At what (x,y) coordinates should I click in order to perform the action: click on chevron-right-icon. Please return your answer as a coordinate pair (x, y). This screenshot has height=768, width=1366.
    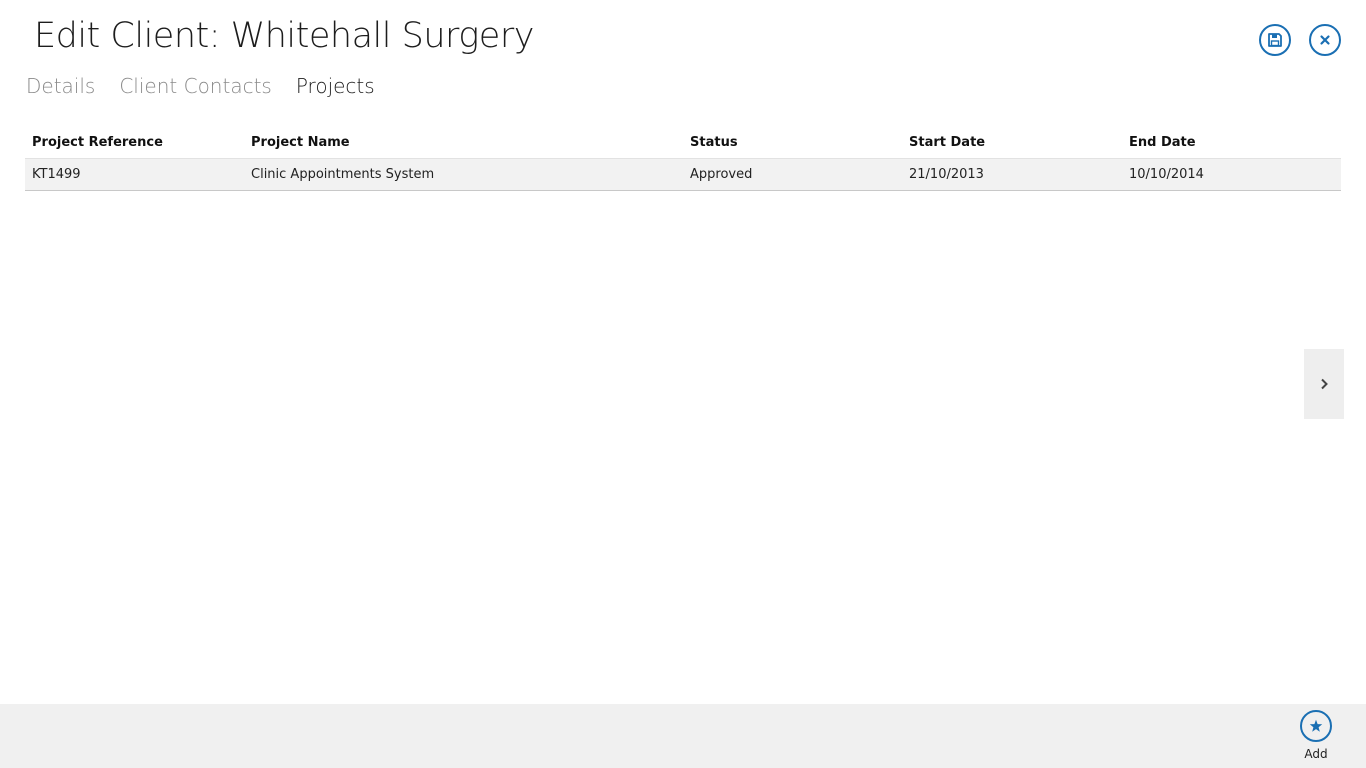
    Looking at the image, I should click on (1324, 384).